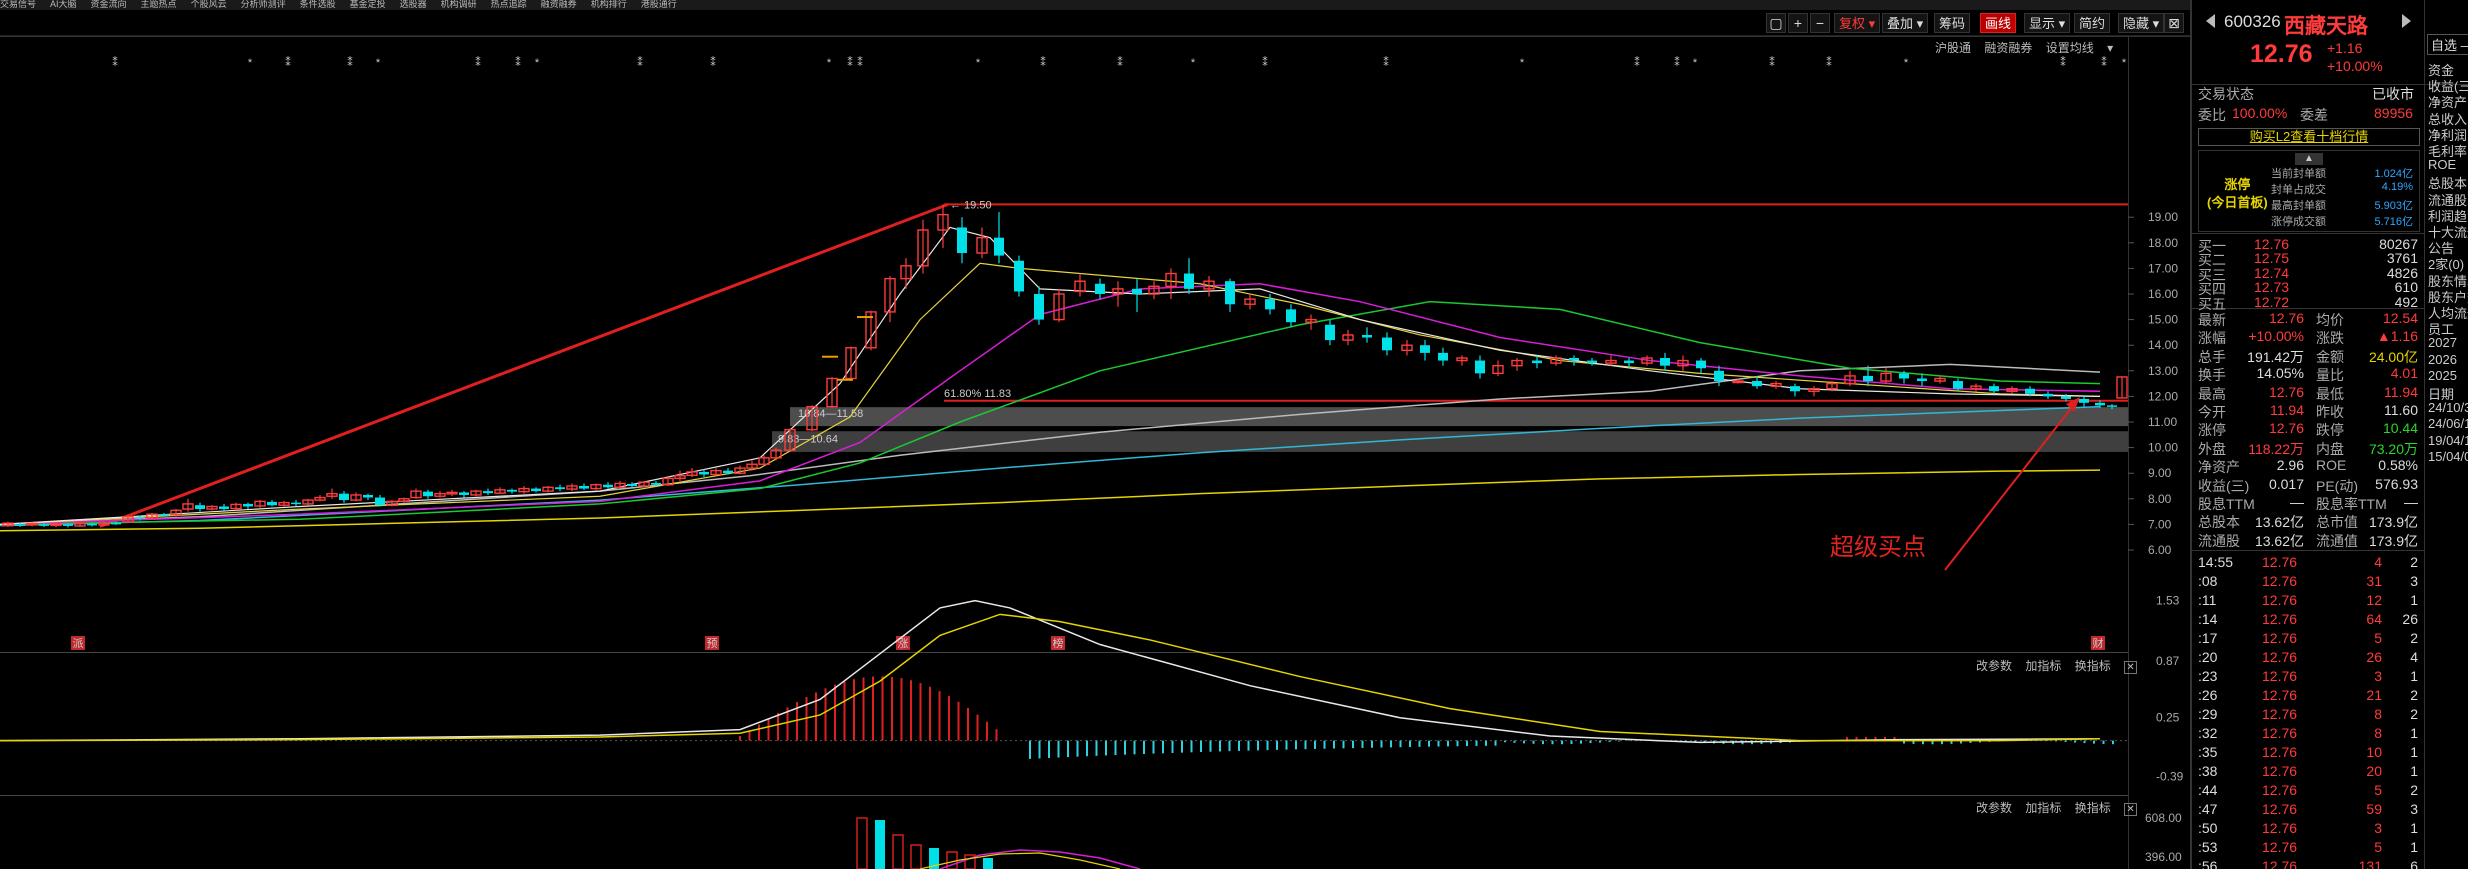 Image resolution: width=2468 pixels, height=869 pixels. I want to click on price-tick: 8.00, so click(2160, 499).